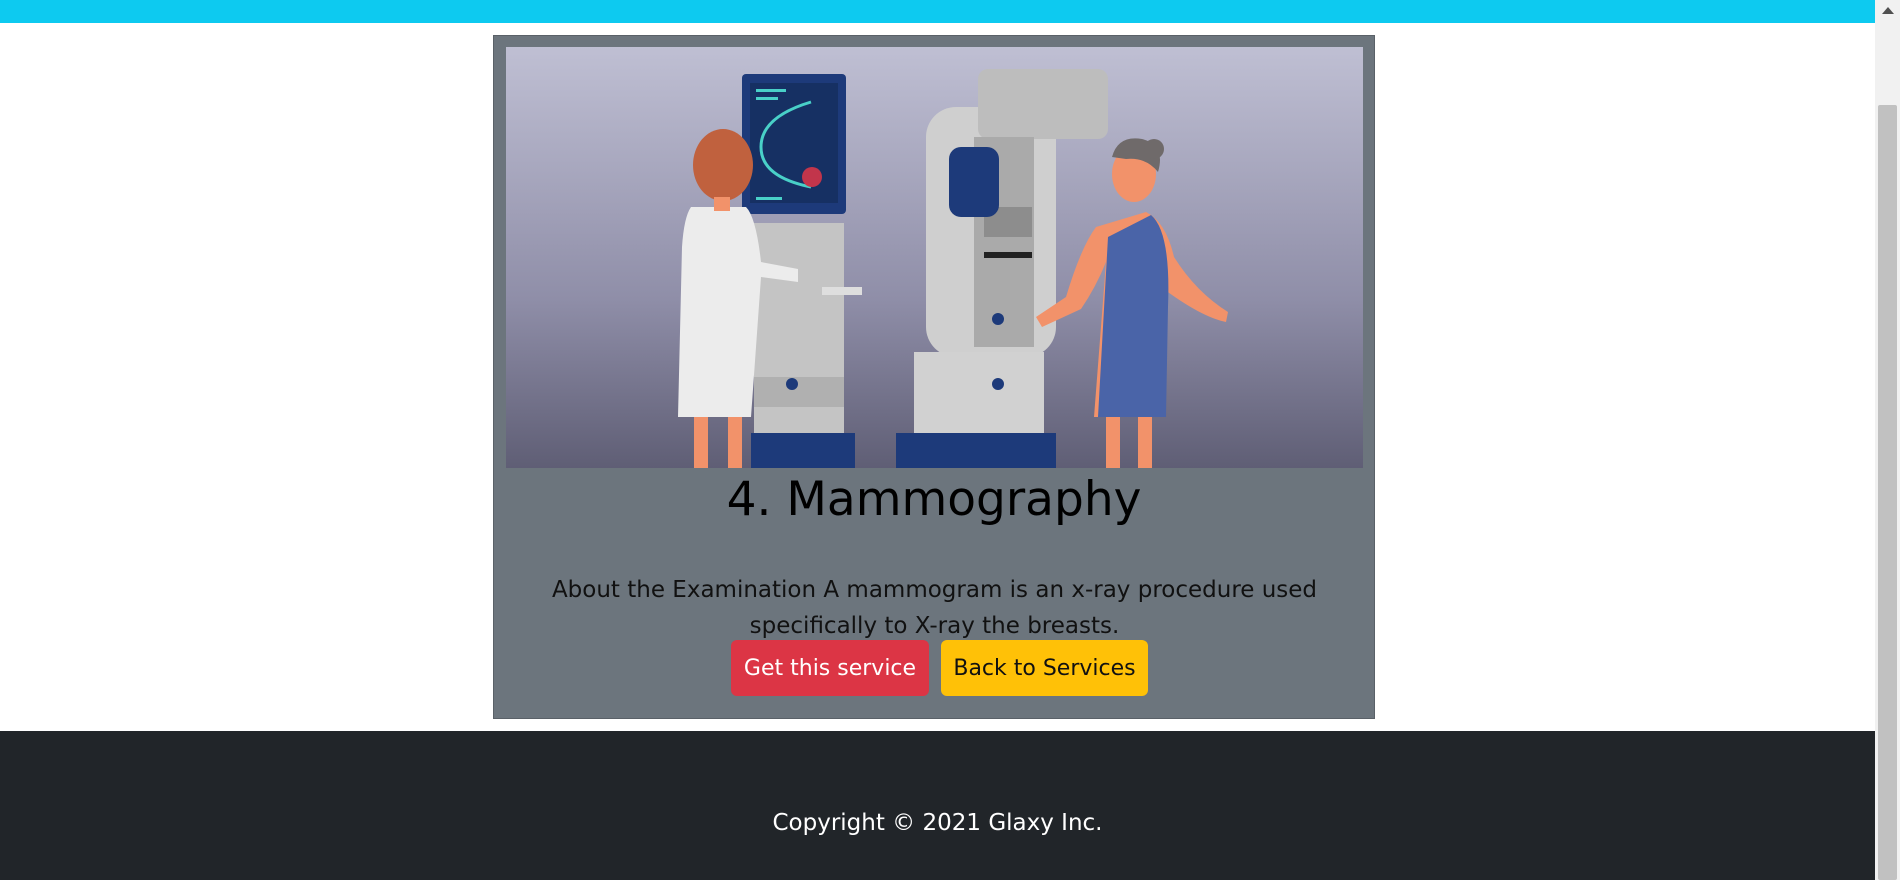  Describe the element at coordinates (937, 823) in the screenshot. I see `copyright-text: Copyright © 2021 Glaxy Inc.` at that location.